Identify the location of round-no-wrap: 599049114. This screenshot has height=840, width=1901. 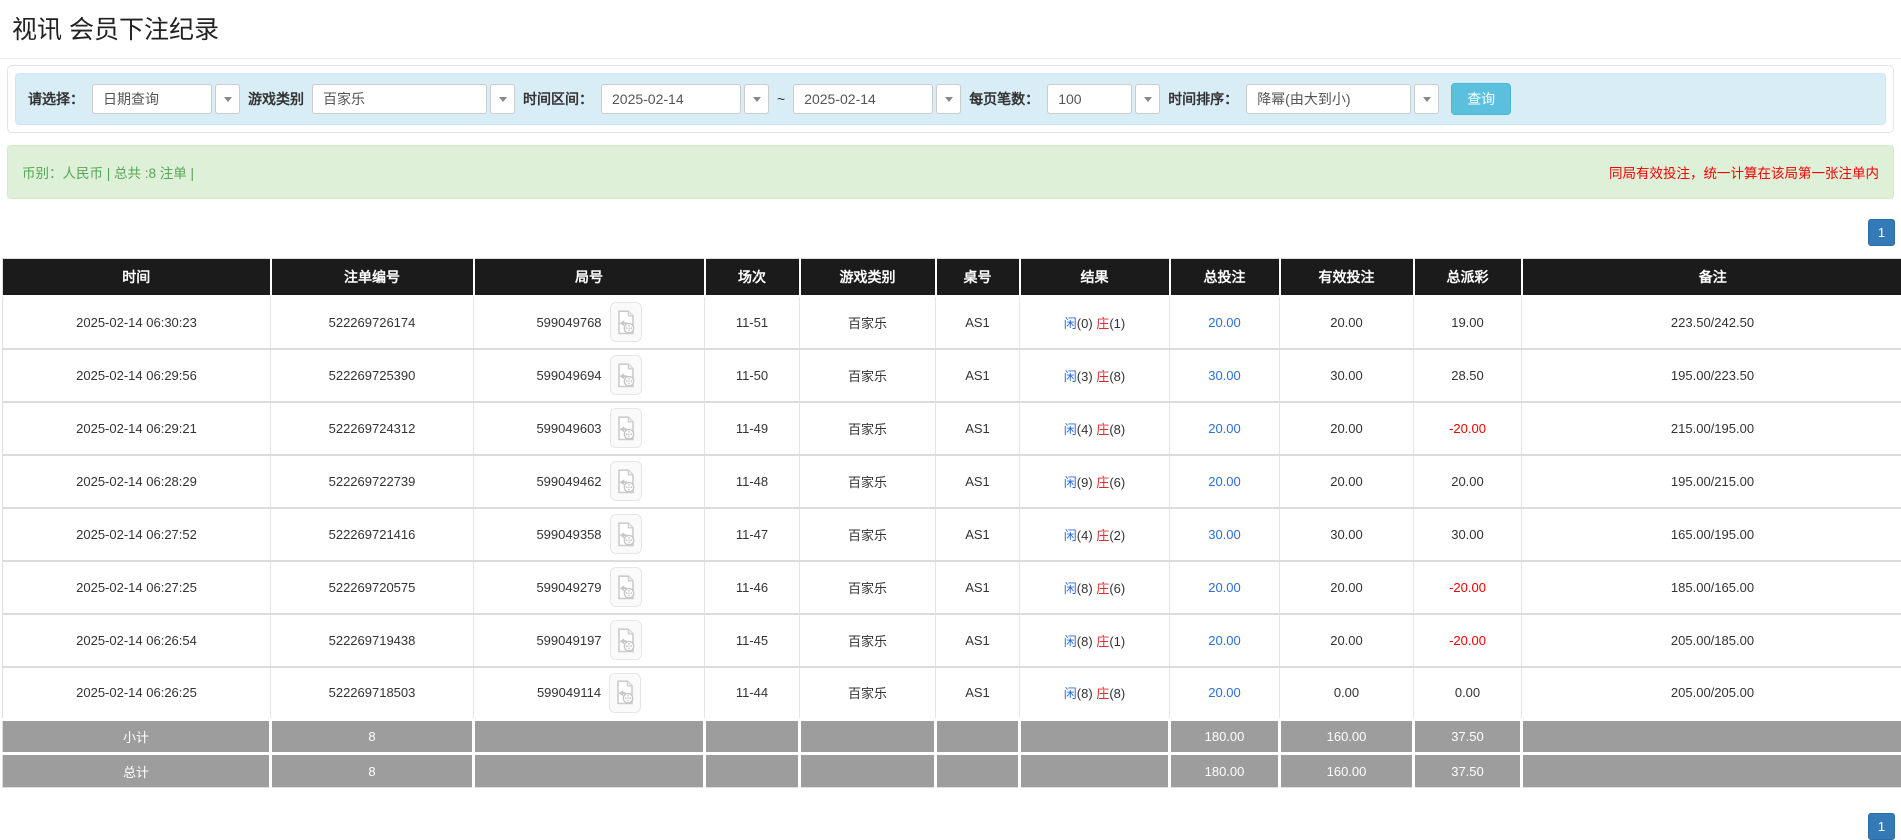
(589, 692).